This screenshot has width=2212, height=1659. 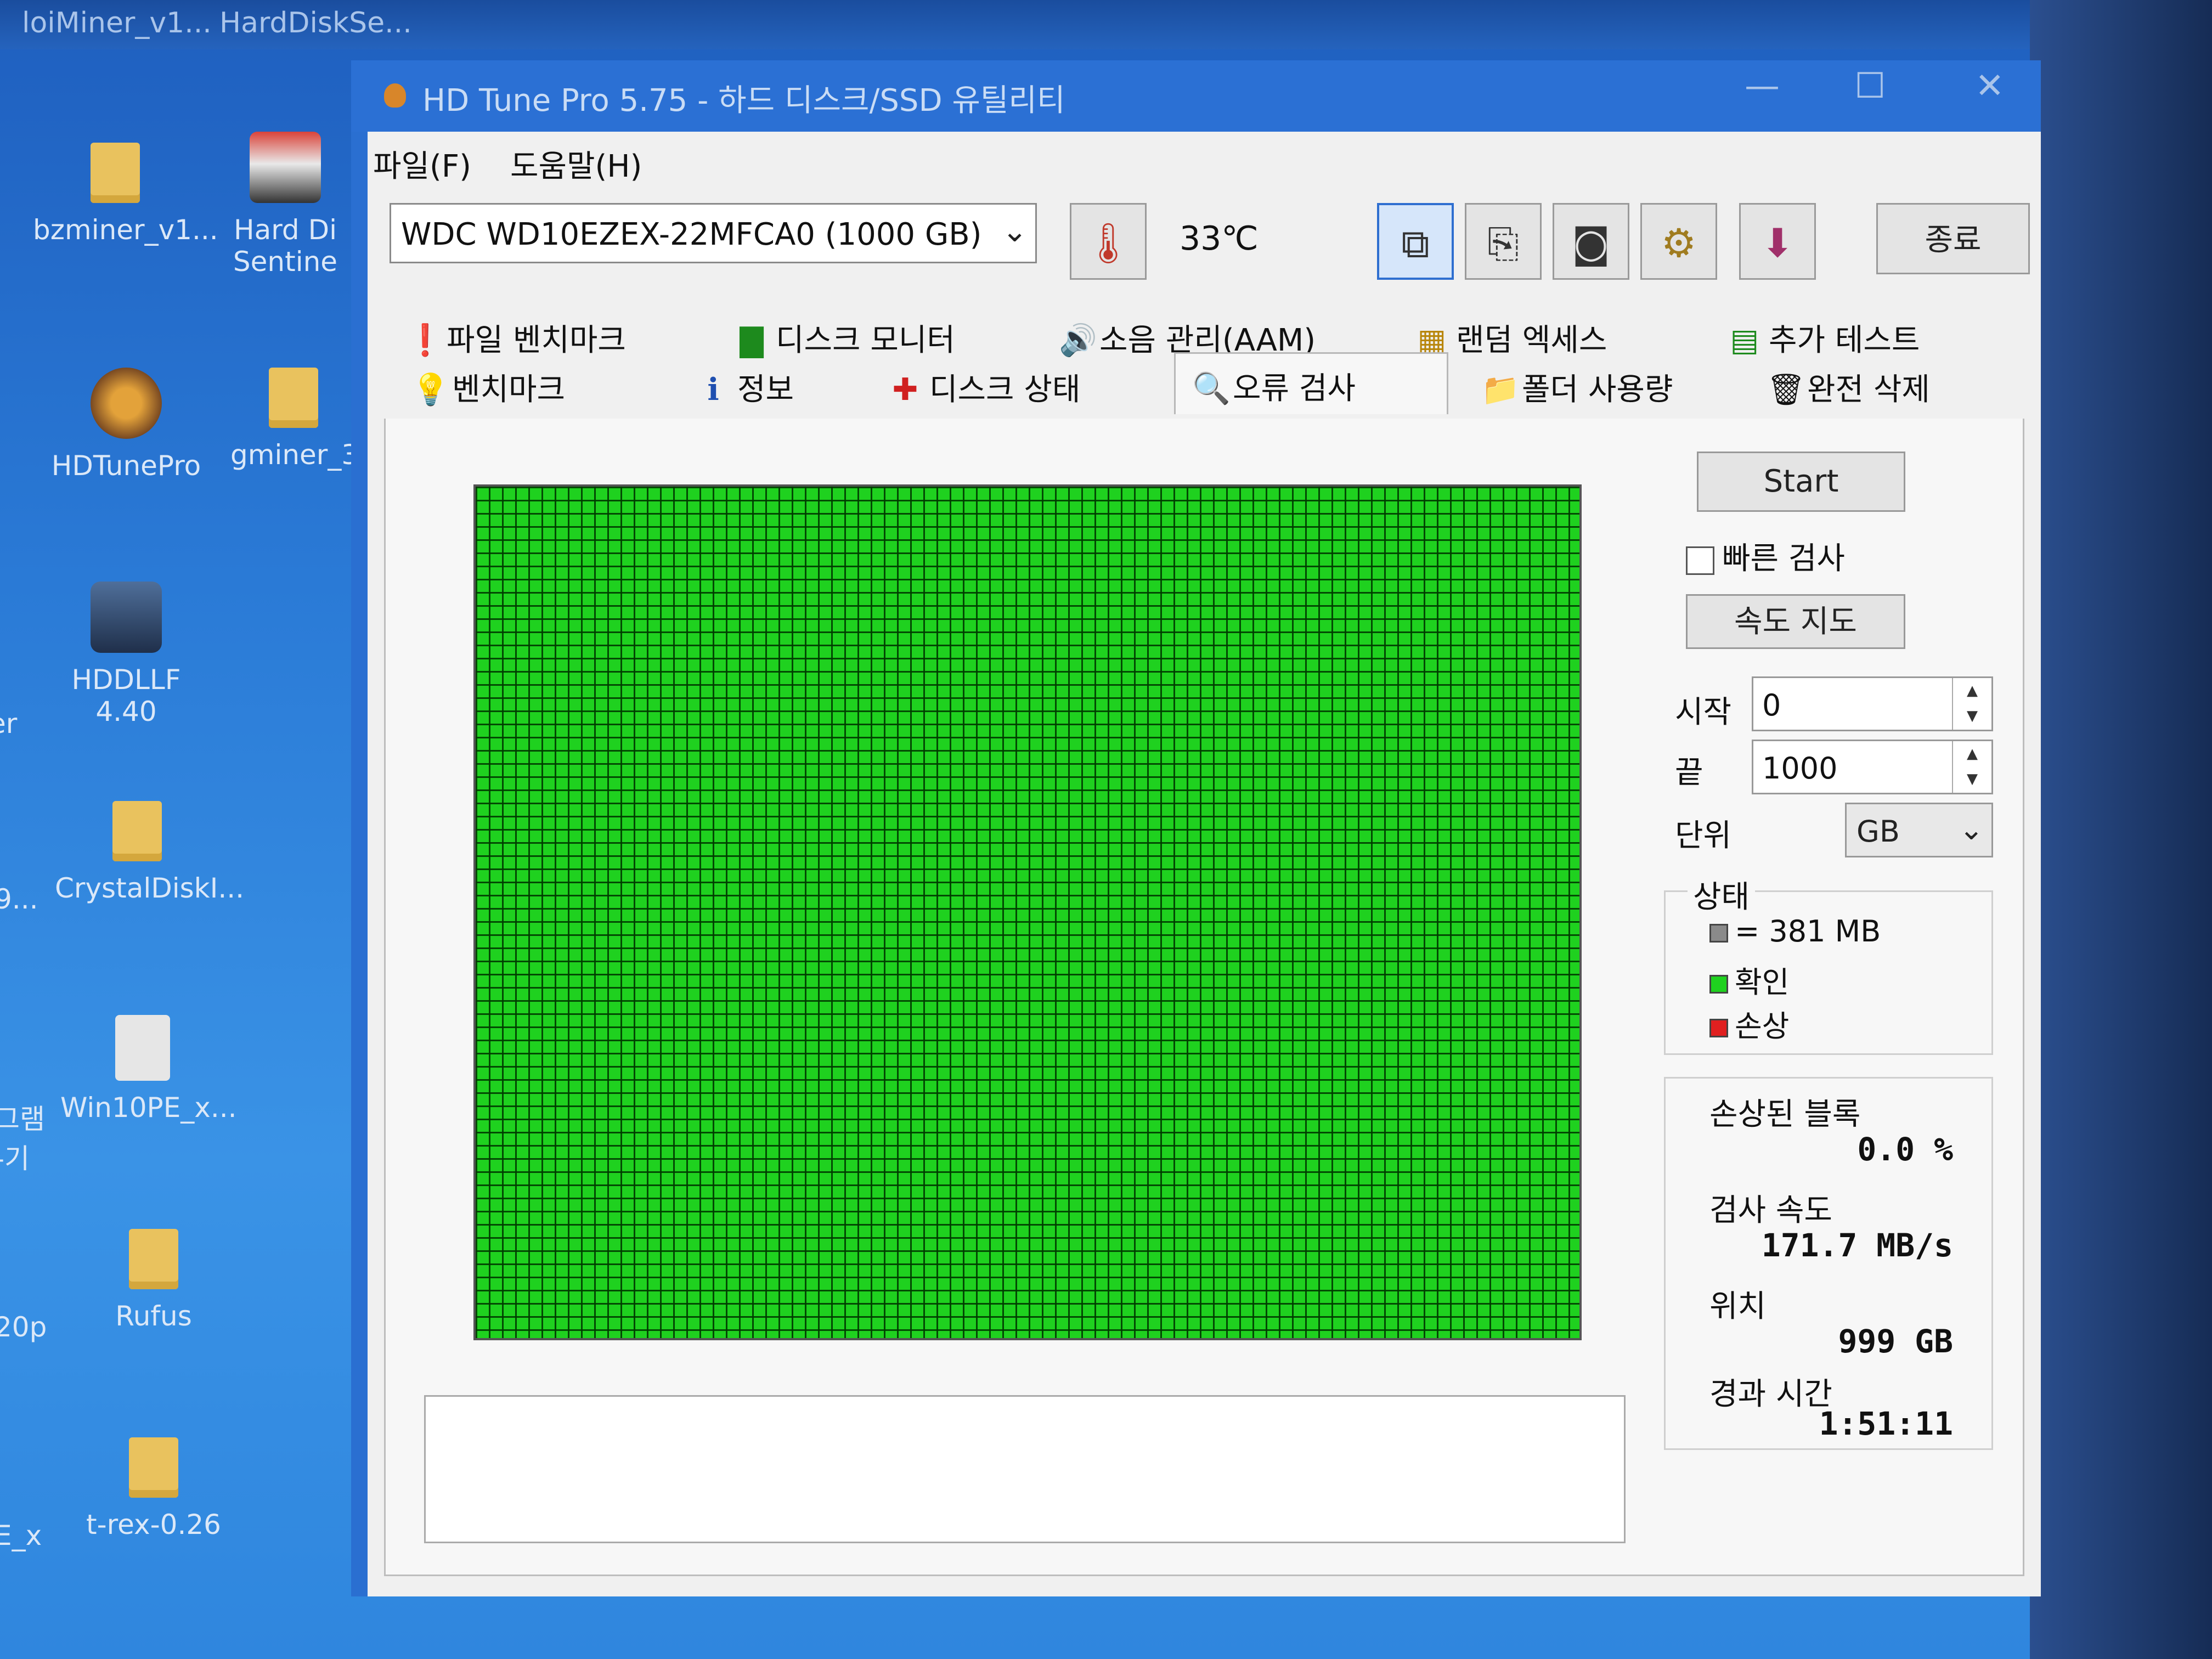 I want to click on desktop-icon-hddllf: HDDLLF 4.40, so click(x=126, y=654).